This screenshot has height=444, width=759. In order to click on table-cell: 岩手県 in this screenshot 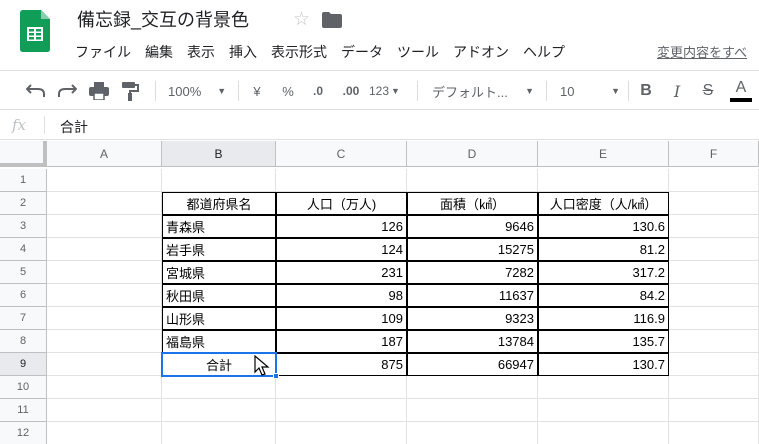, I will do `click(219, 249)`.